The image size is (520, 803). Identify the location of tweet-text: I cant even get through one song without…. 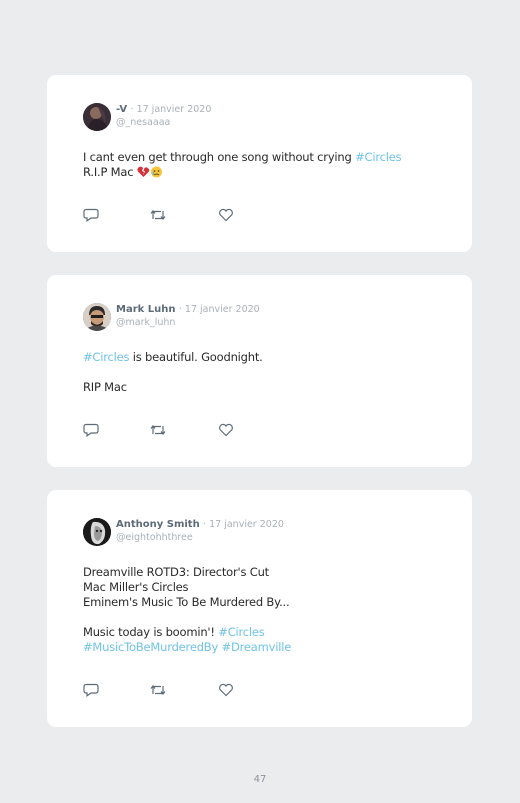
(242, 165).